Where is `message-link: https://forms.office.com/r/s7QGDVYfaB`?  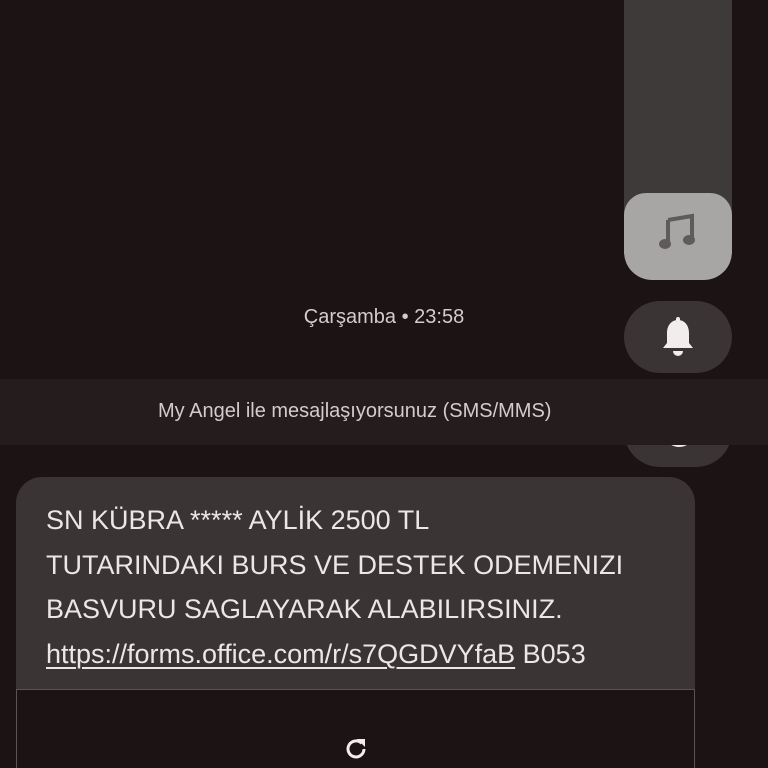 message-link: https://forms.office.com/r/s7QGDVYfaB is located at coordinates (280, 654).